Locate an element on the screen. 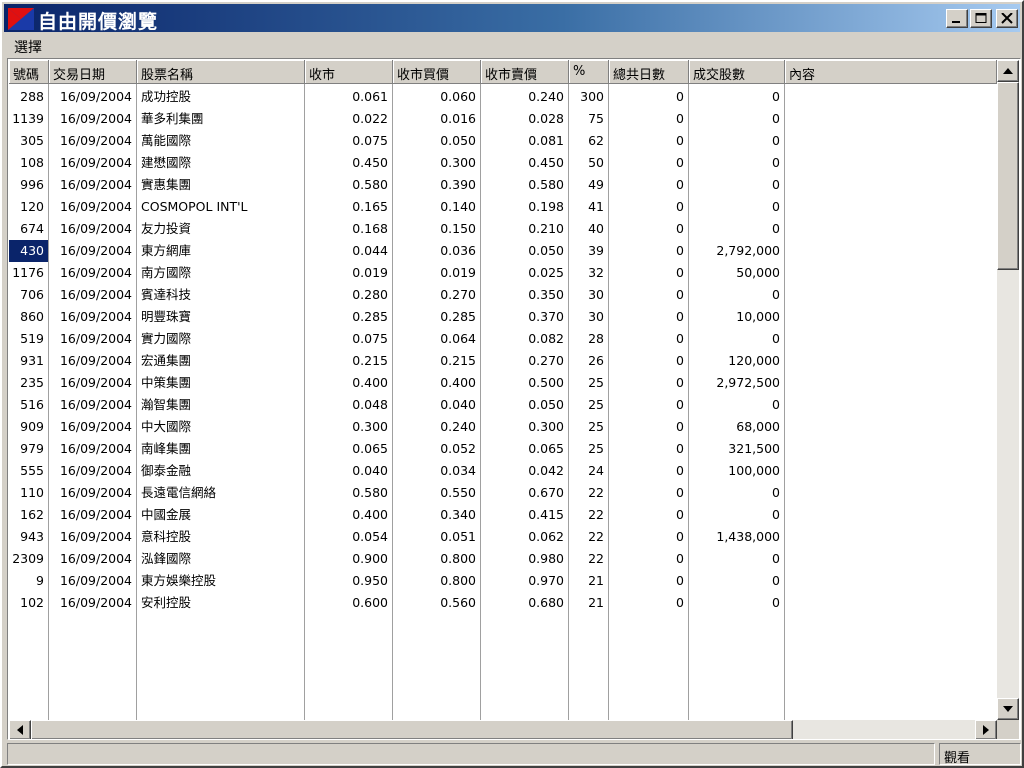  cell-close: 0.900 is located at coordinates (348, 559).